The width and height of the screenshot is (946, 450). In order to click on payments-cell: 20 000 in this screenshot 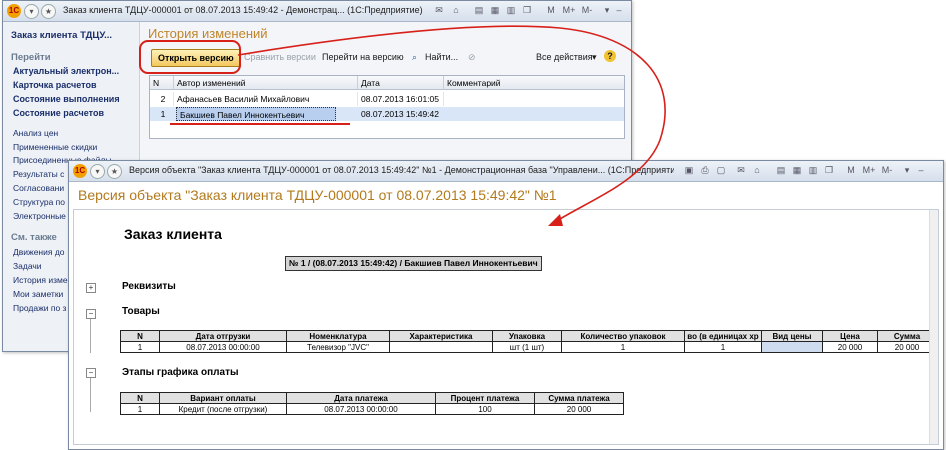, I will do `click(579, 409)`.